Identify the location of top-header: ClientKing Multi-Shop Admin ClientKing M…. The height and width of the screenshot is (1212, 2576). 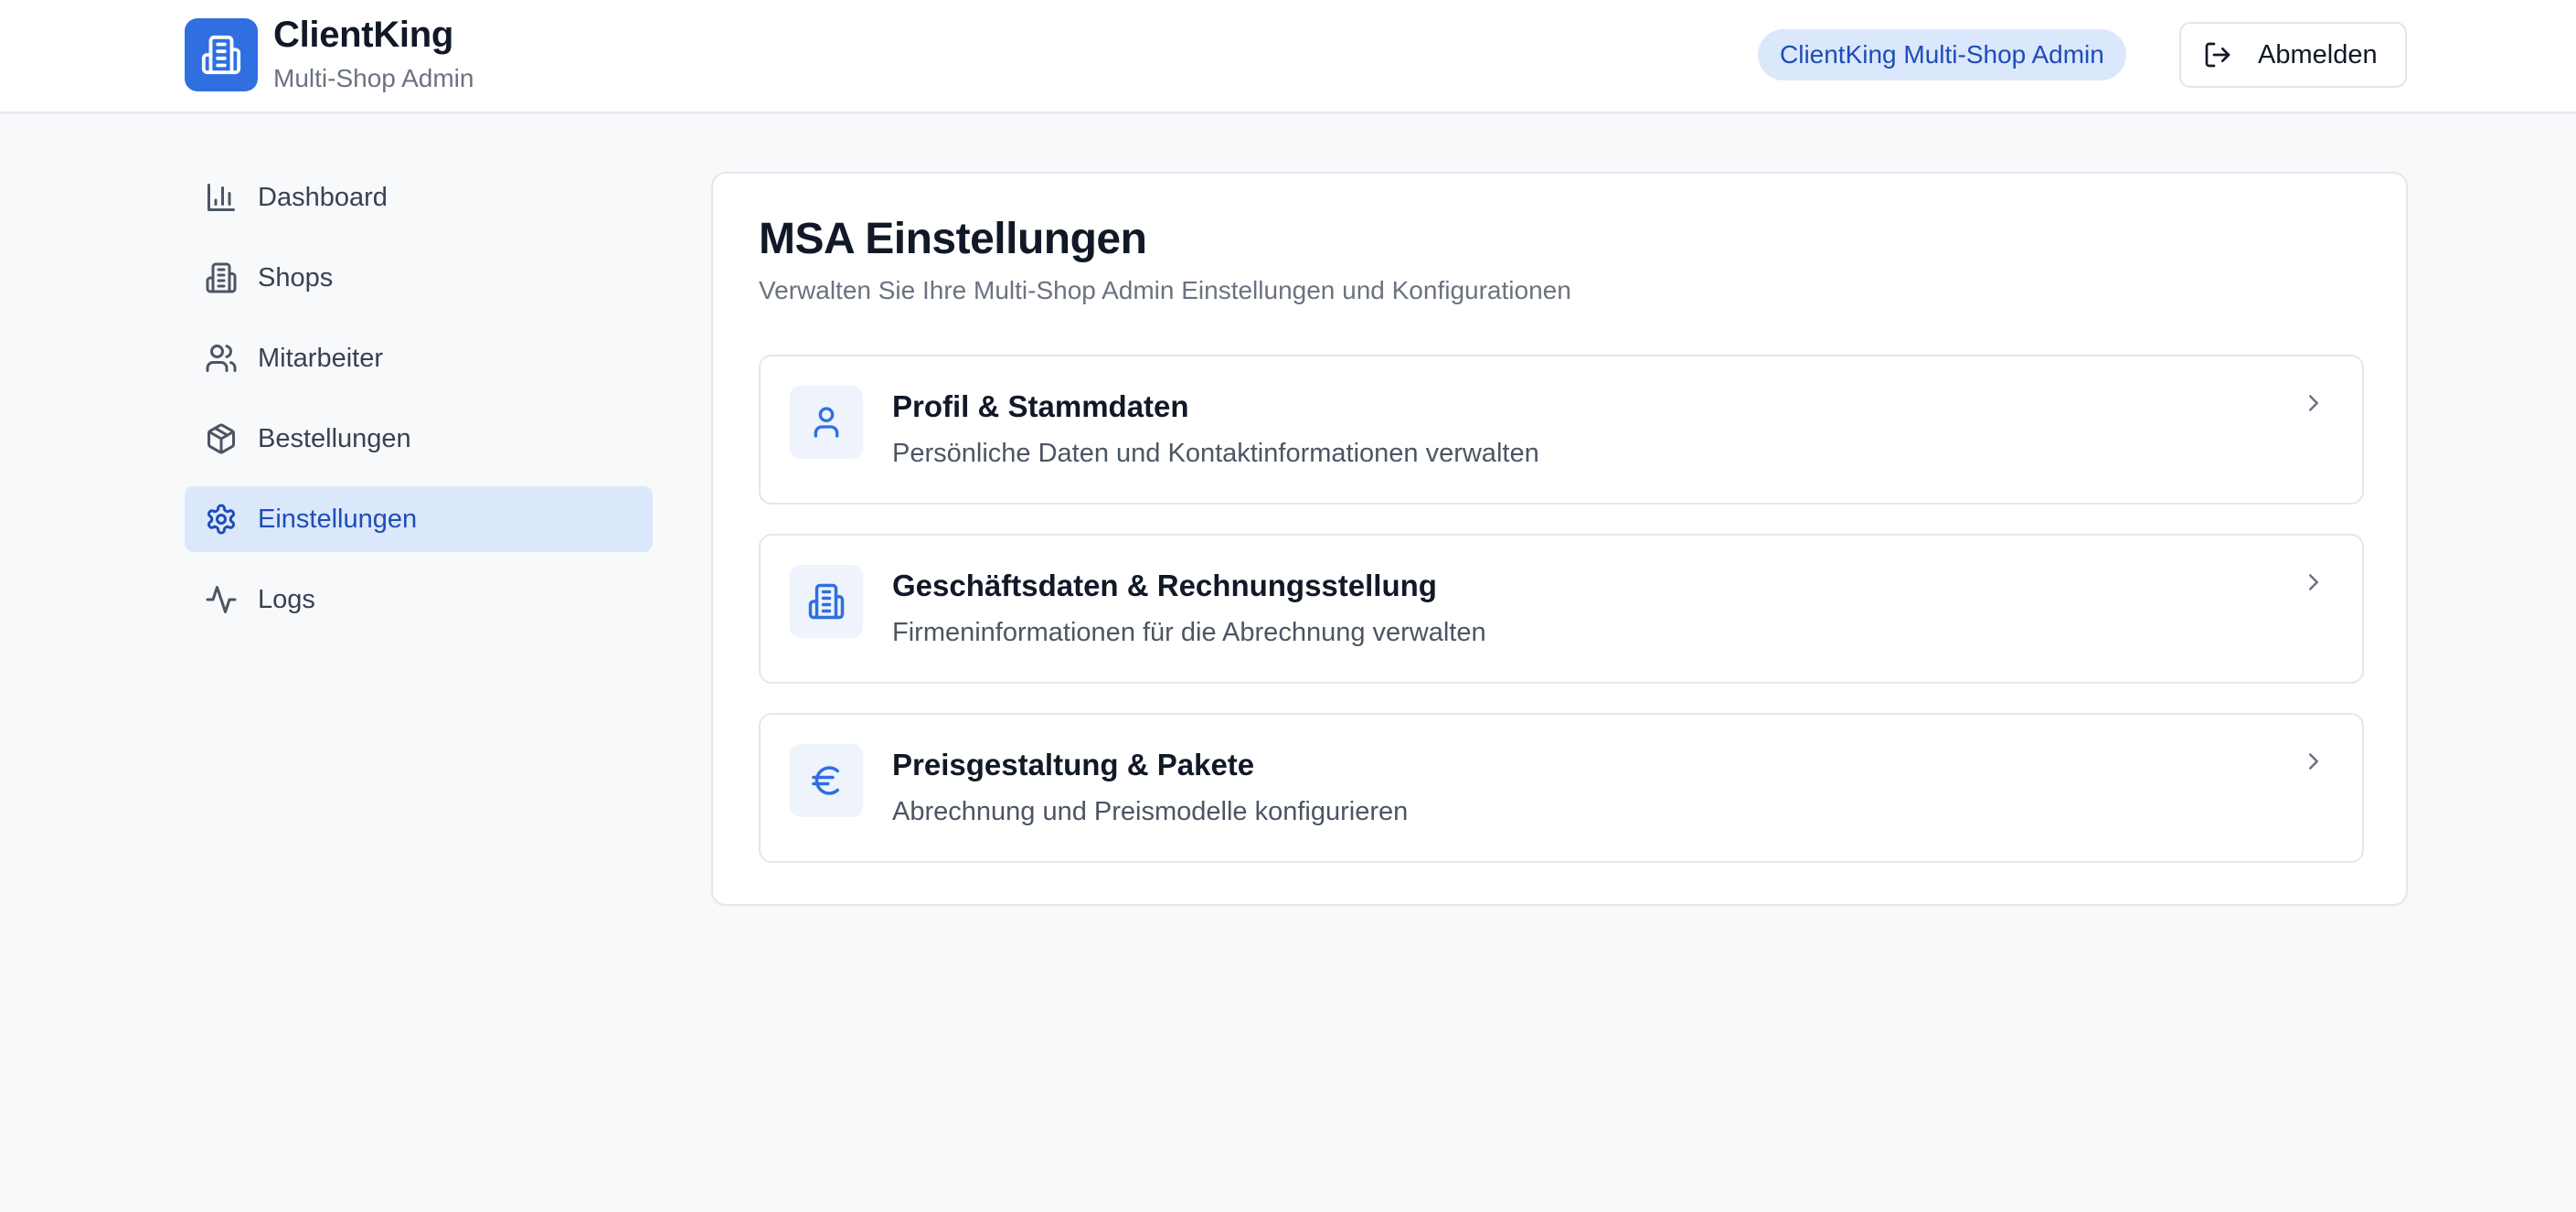
(1288, 56).